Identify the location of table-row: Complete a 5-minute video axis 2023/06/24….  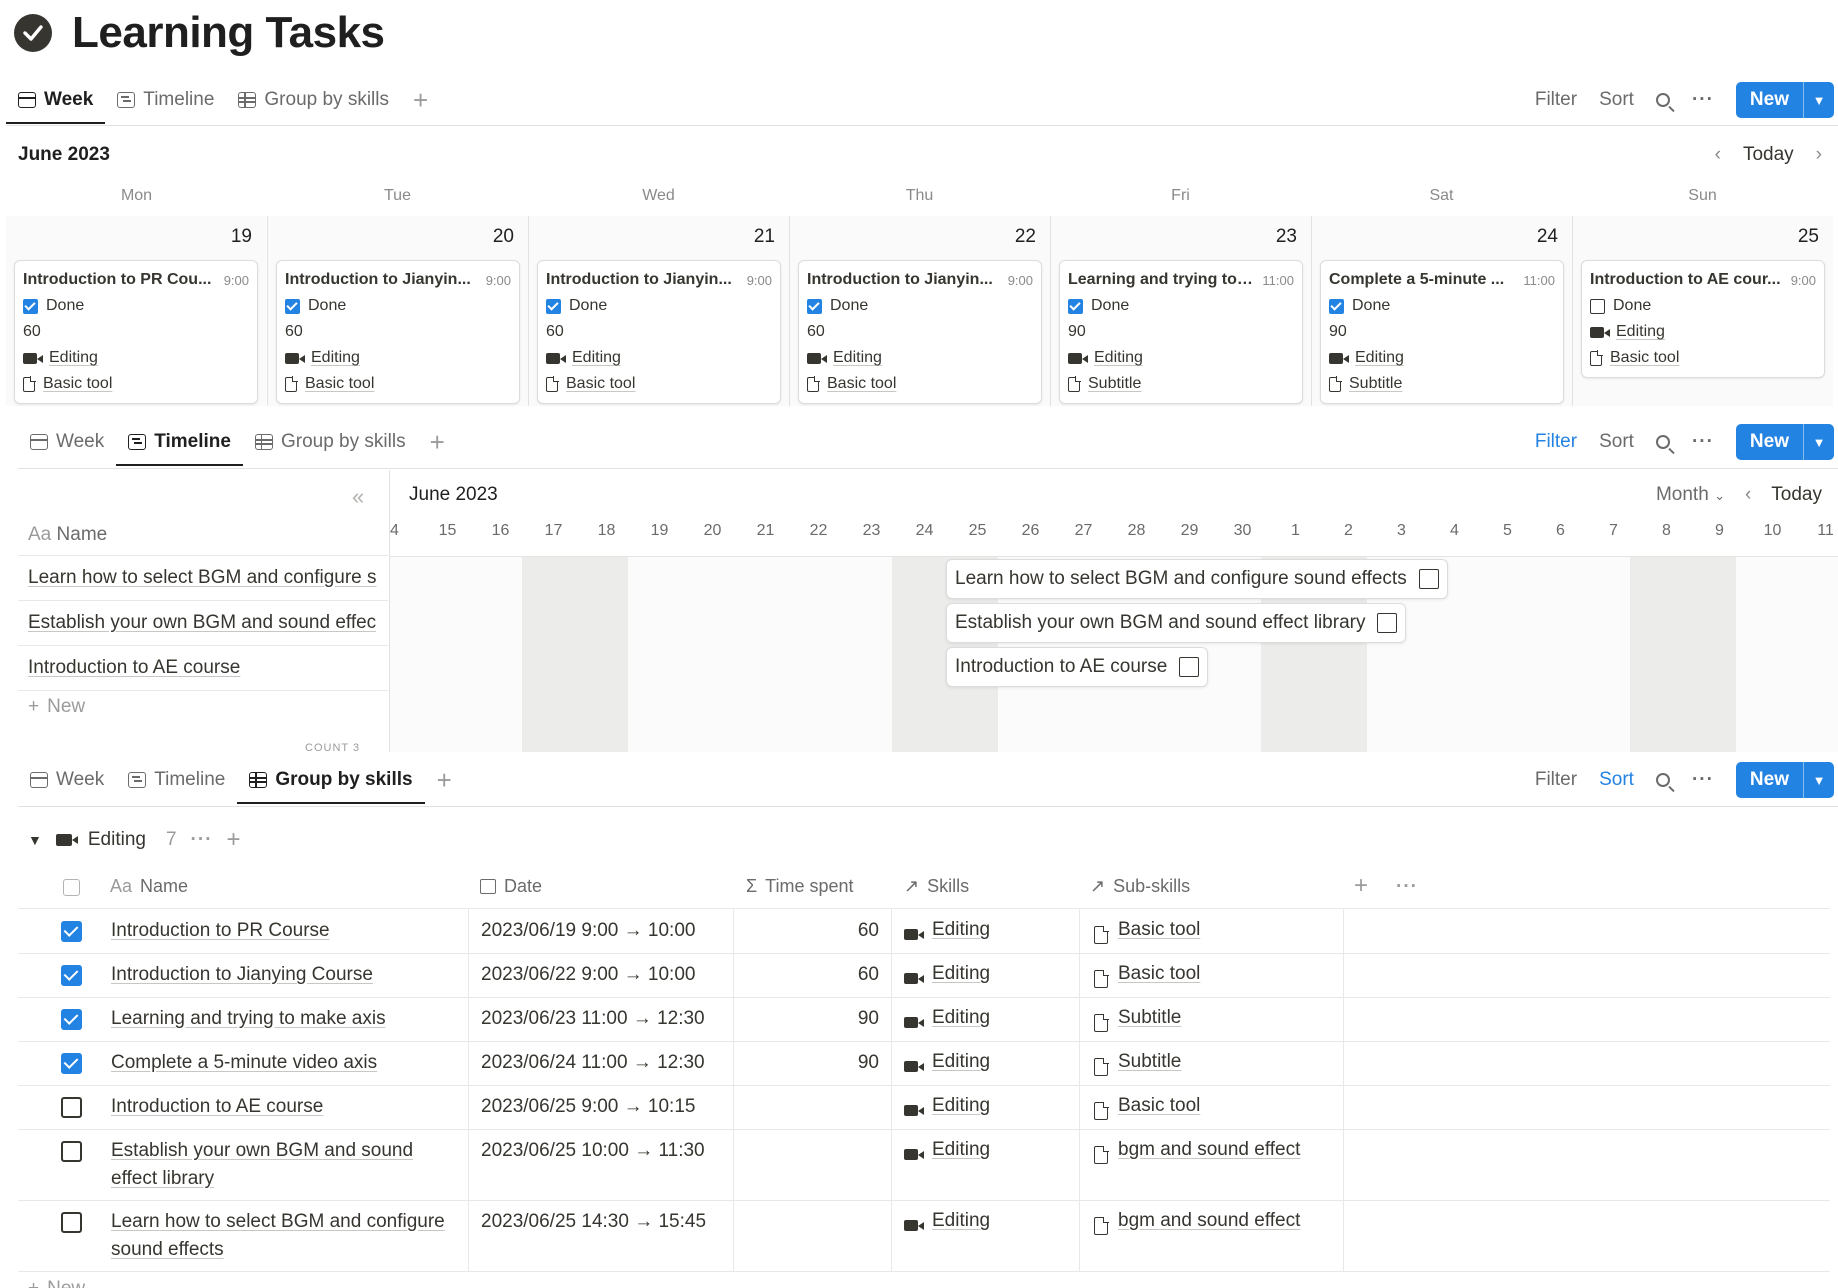
(924, 1063).